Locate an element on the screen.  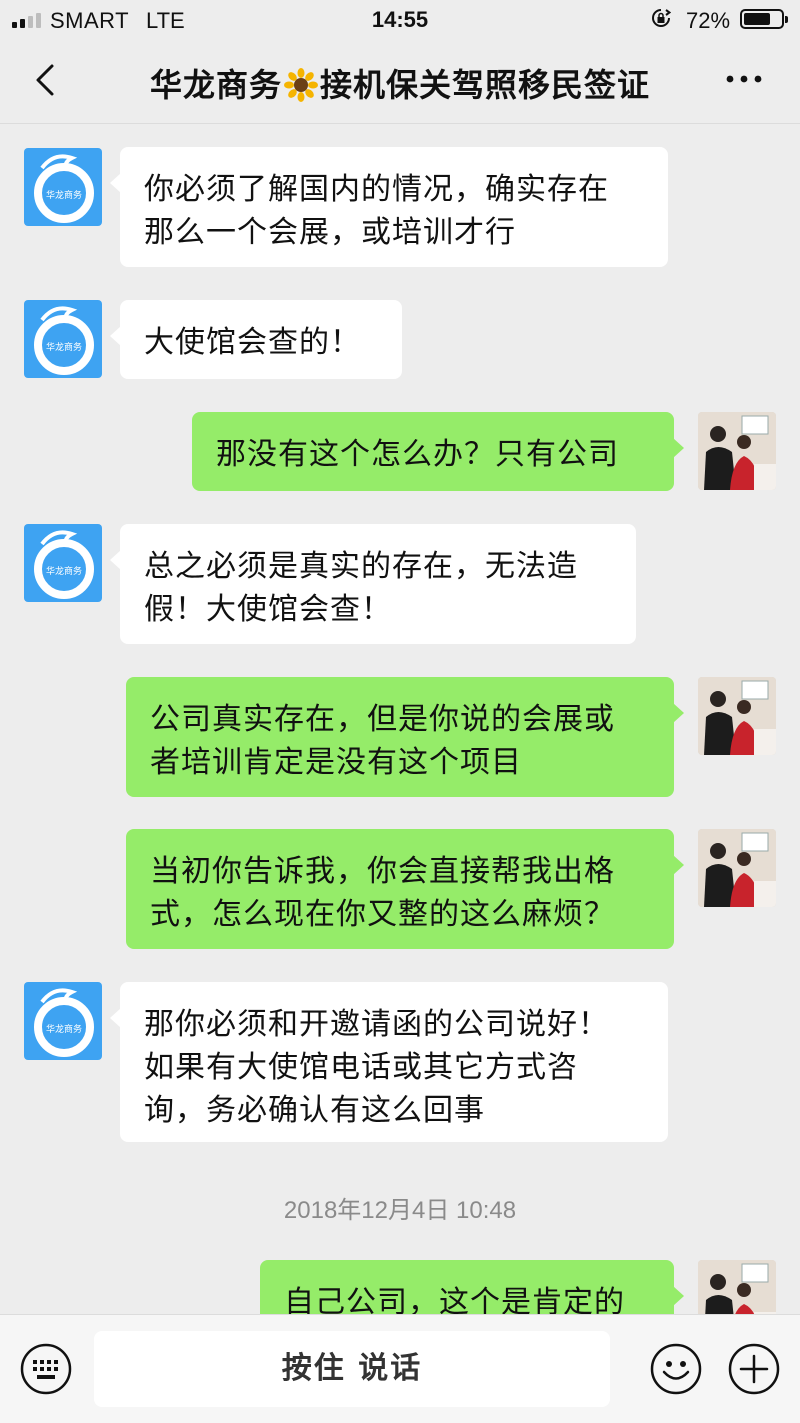
message-bubble-received: 总之必须是真实的存在，无法造 假！大使馆会查！ is located at coordinates (373, 584).